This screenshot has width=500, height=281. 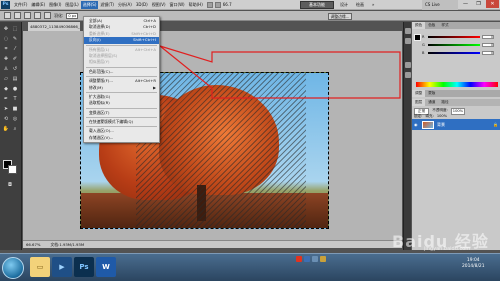 What do you see at coordinates (177, 5) in the screenshot?
I see `menu-item: 窗口(W)` at bounding box center [177, 5].